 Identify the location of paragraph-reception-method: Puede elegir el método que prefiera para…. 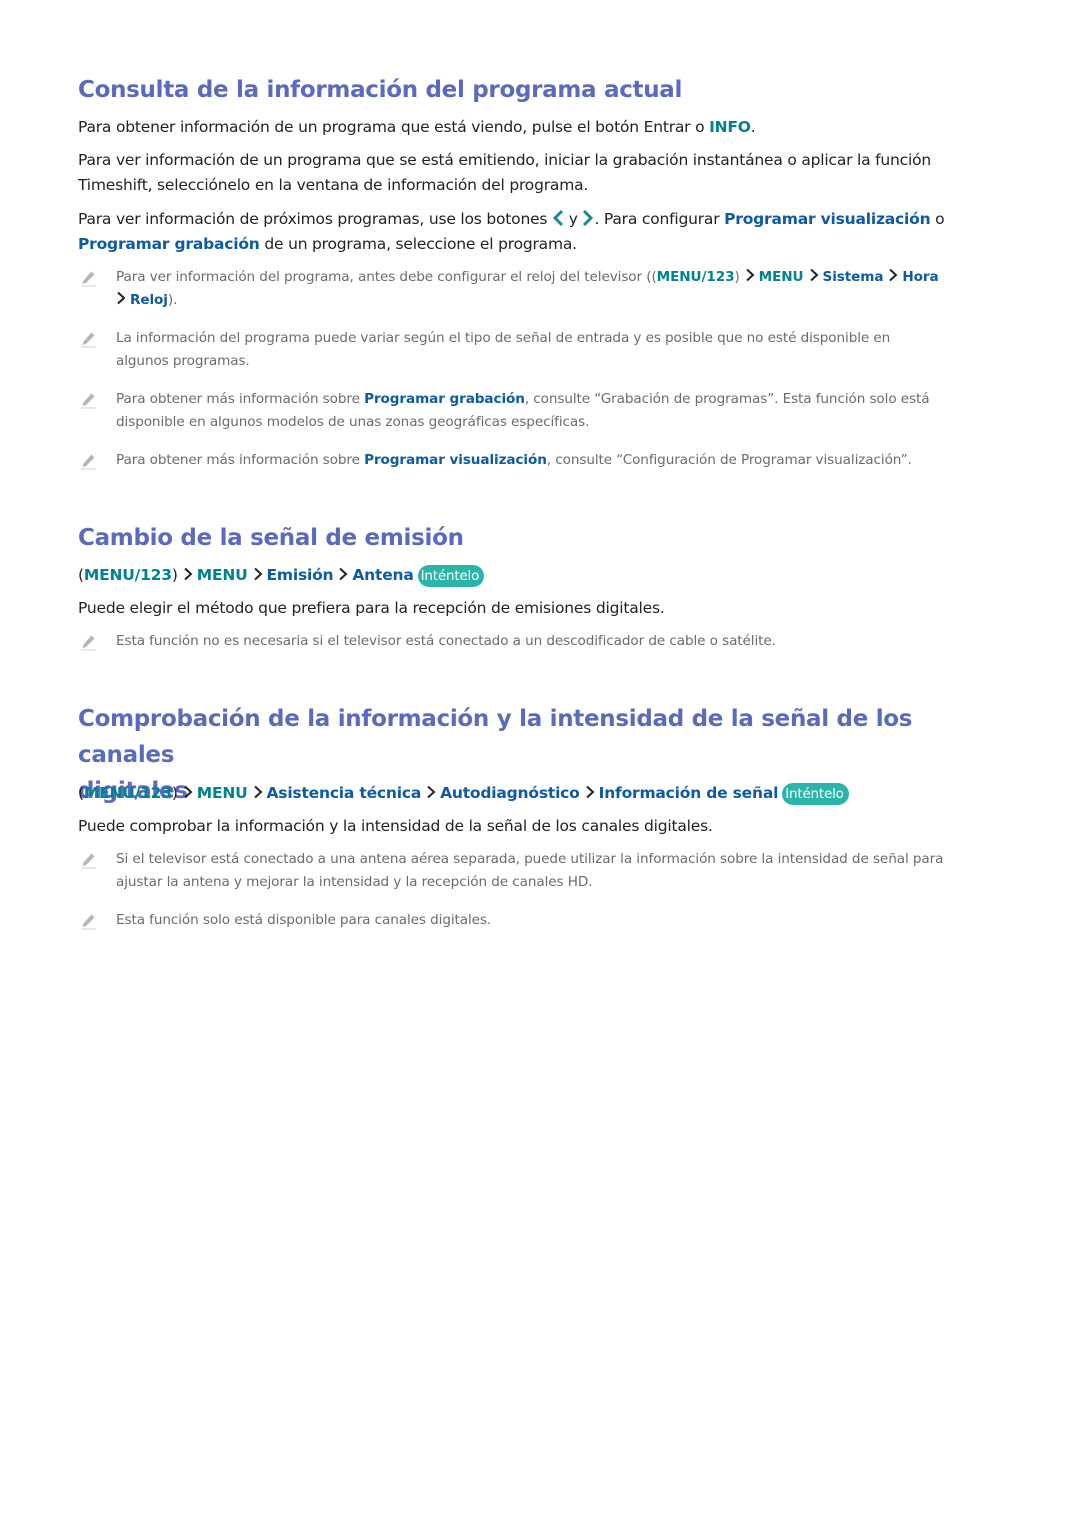
(371, 608).